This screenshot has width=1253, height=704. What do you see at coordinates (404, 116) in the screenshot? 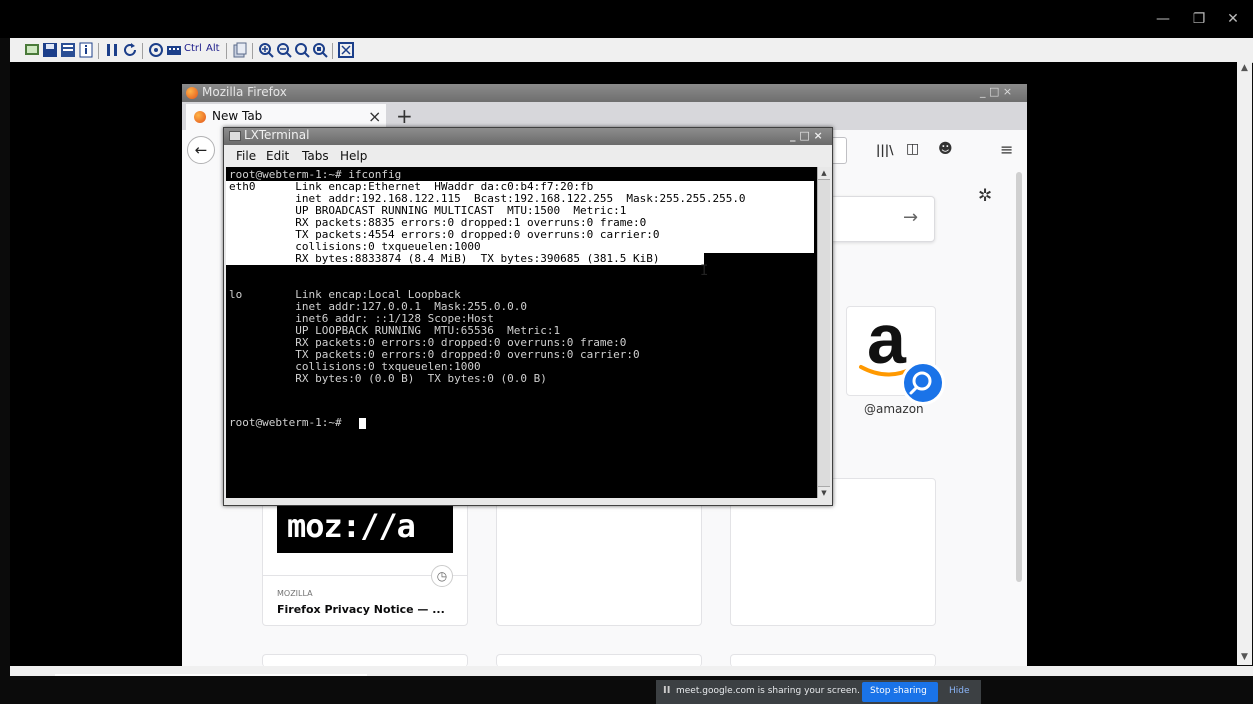
I see `new-tab-button: +` at bounding box center [404, 116].